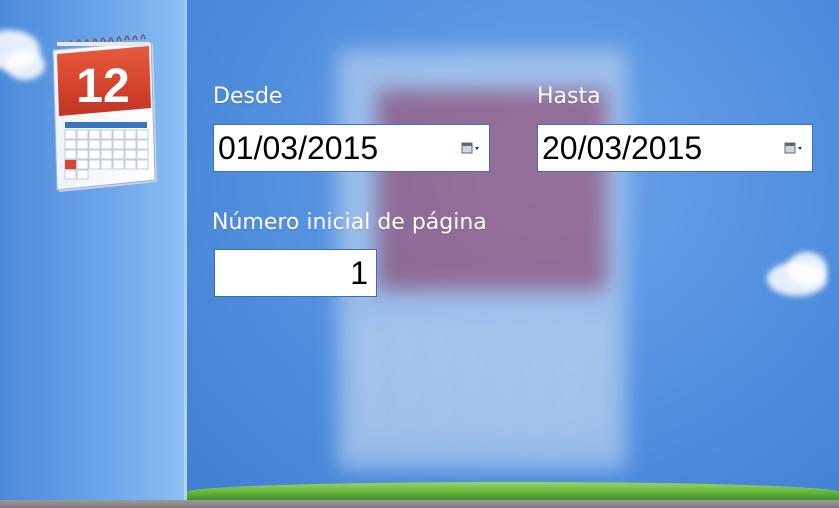 Image resolution: width=839 pixels, height=508 pixels. I want to click on to-date-field: 20/03/2015, so click(675, 148).